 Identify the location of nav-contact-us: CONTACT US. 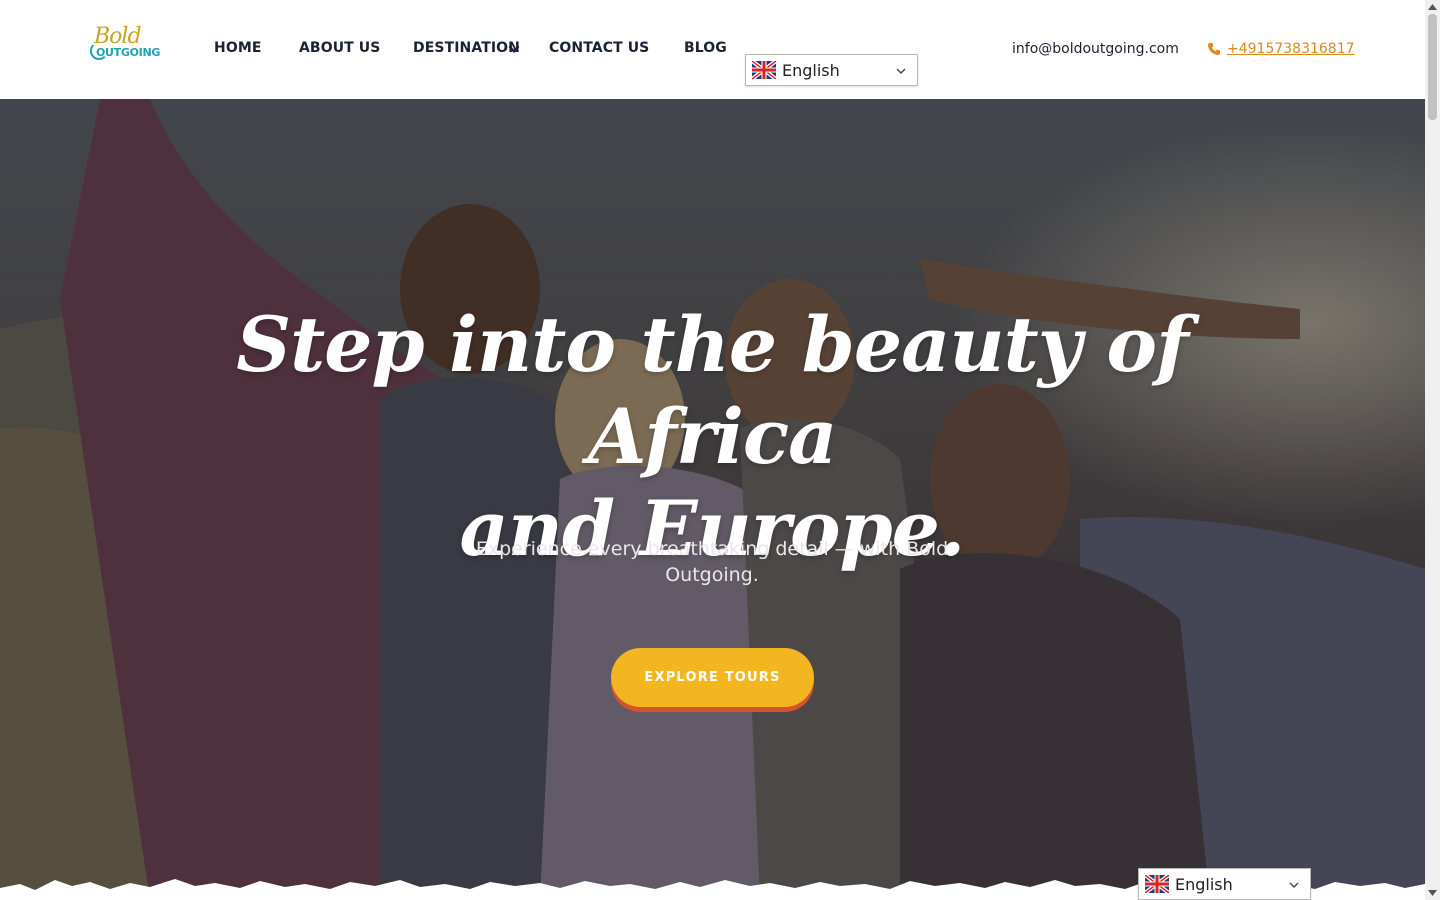
(599, 48).